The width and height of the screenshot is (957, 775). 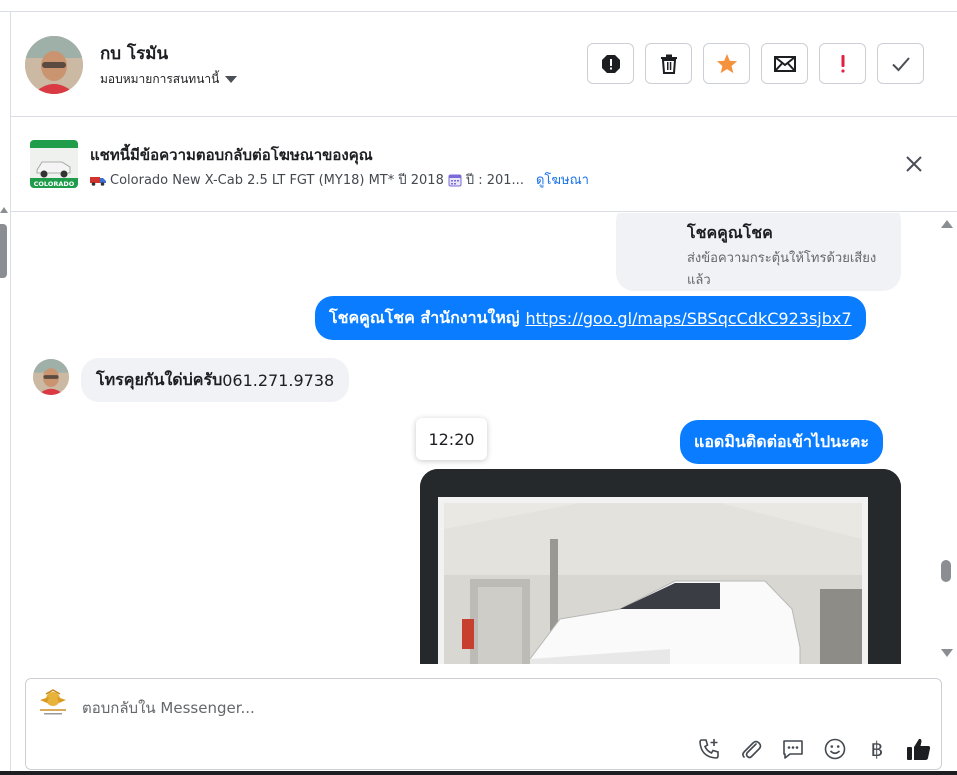 I want to click on scrollbar-thumb, so click(x=946, y=571).